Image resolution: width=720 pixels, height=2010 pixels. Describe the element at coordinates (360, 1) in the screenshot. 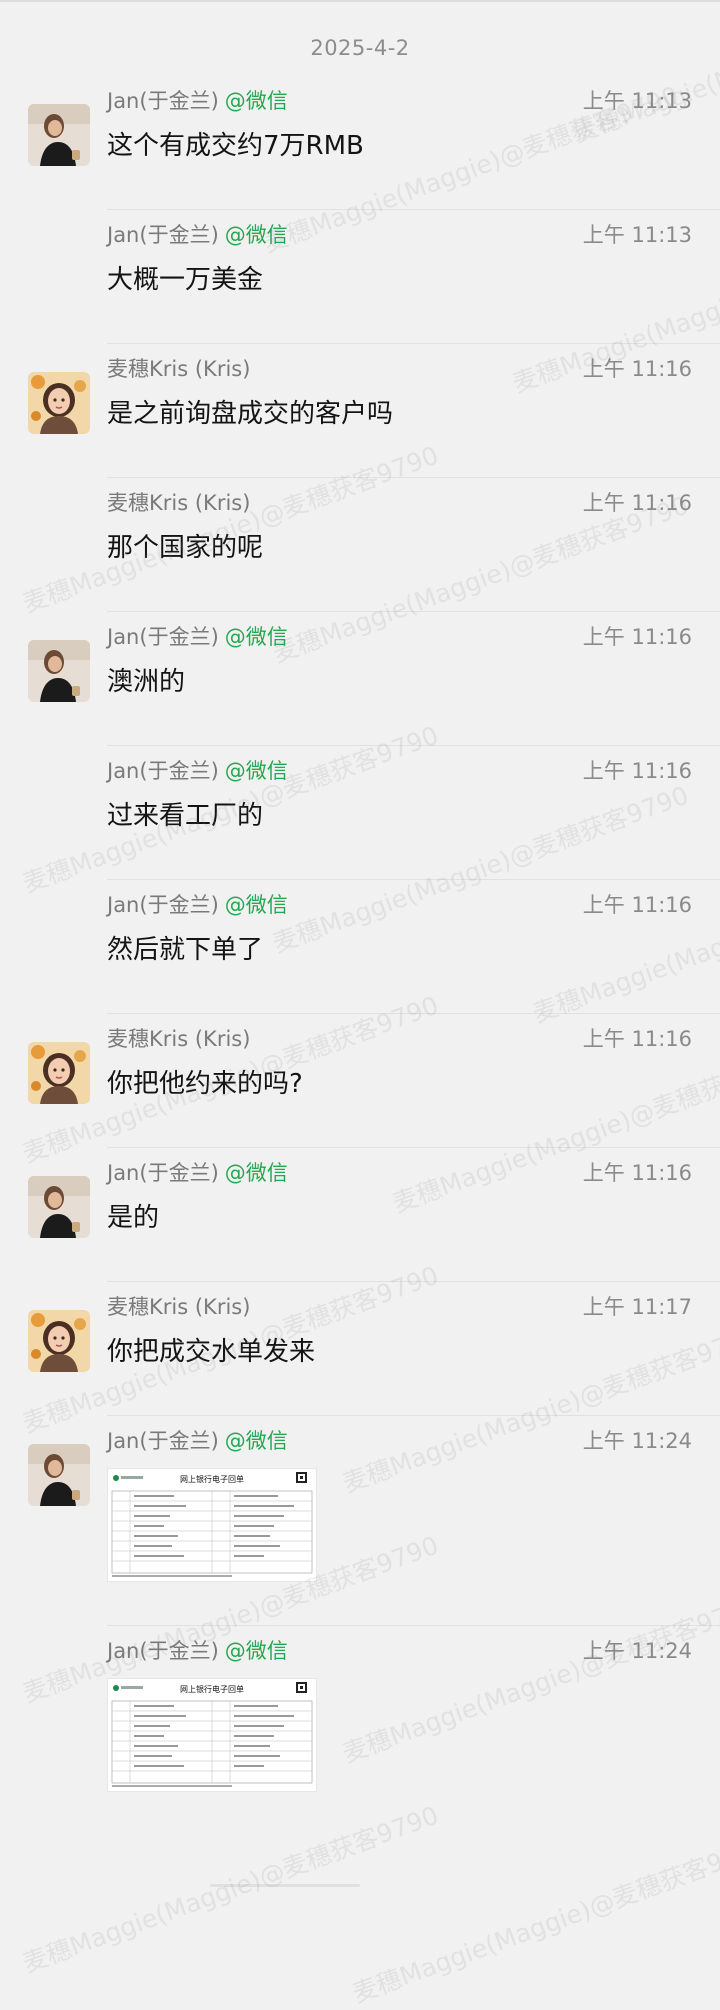

I see `top-divider` at that location.